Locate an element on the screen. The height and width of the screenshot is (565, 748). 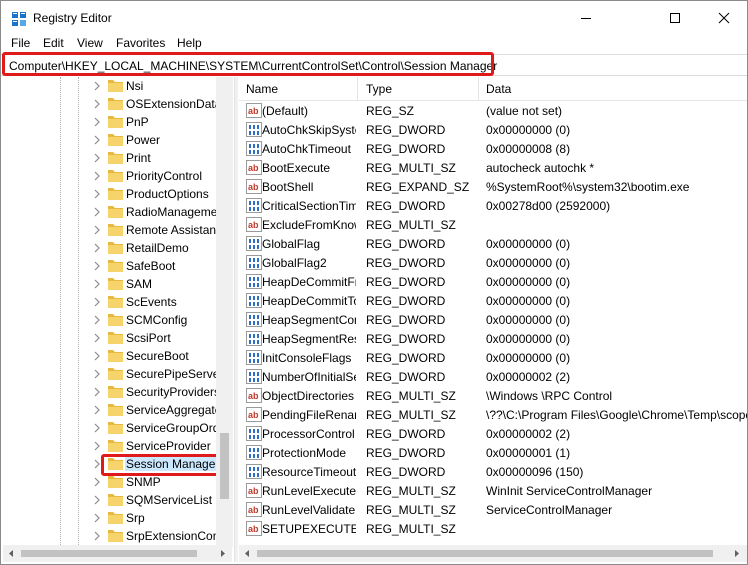
list-row: GlobalFlag REG_DWORD 0x00000000 (0) is located at coordinates (493, 243).